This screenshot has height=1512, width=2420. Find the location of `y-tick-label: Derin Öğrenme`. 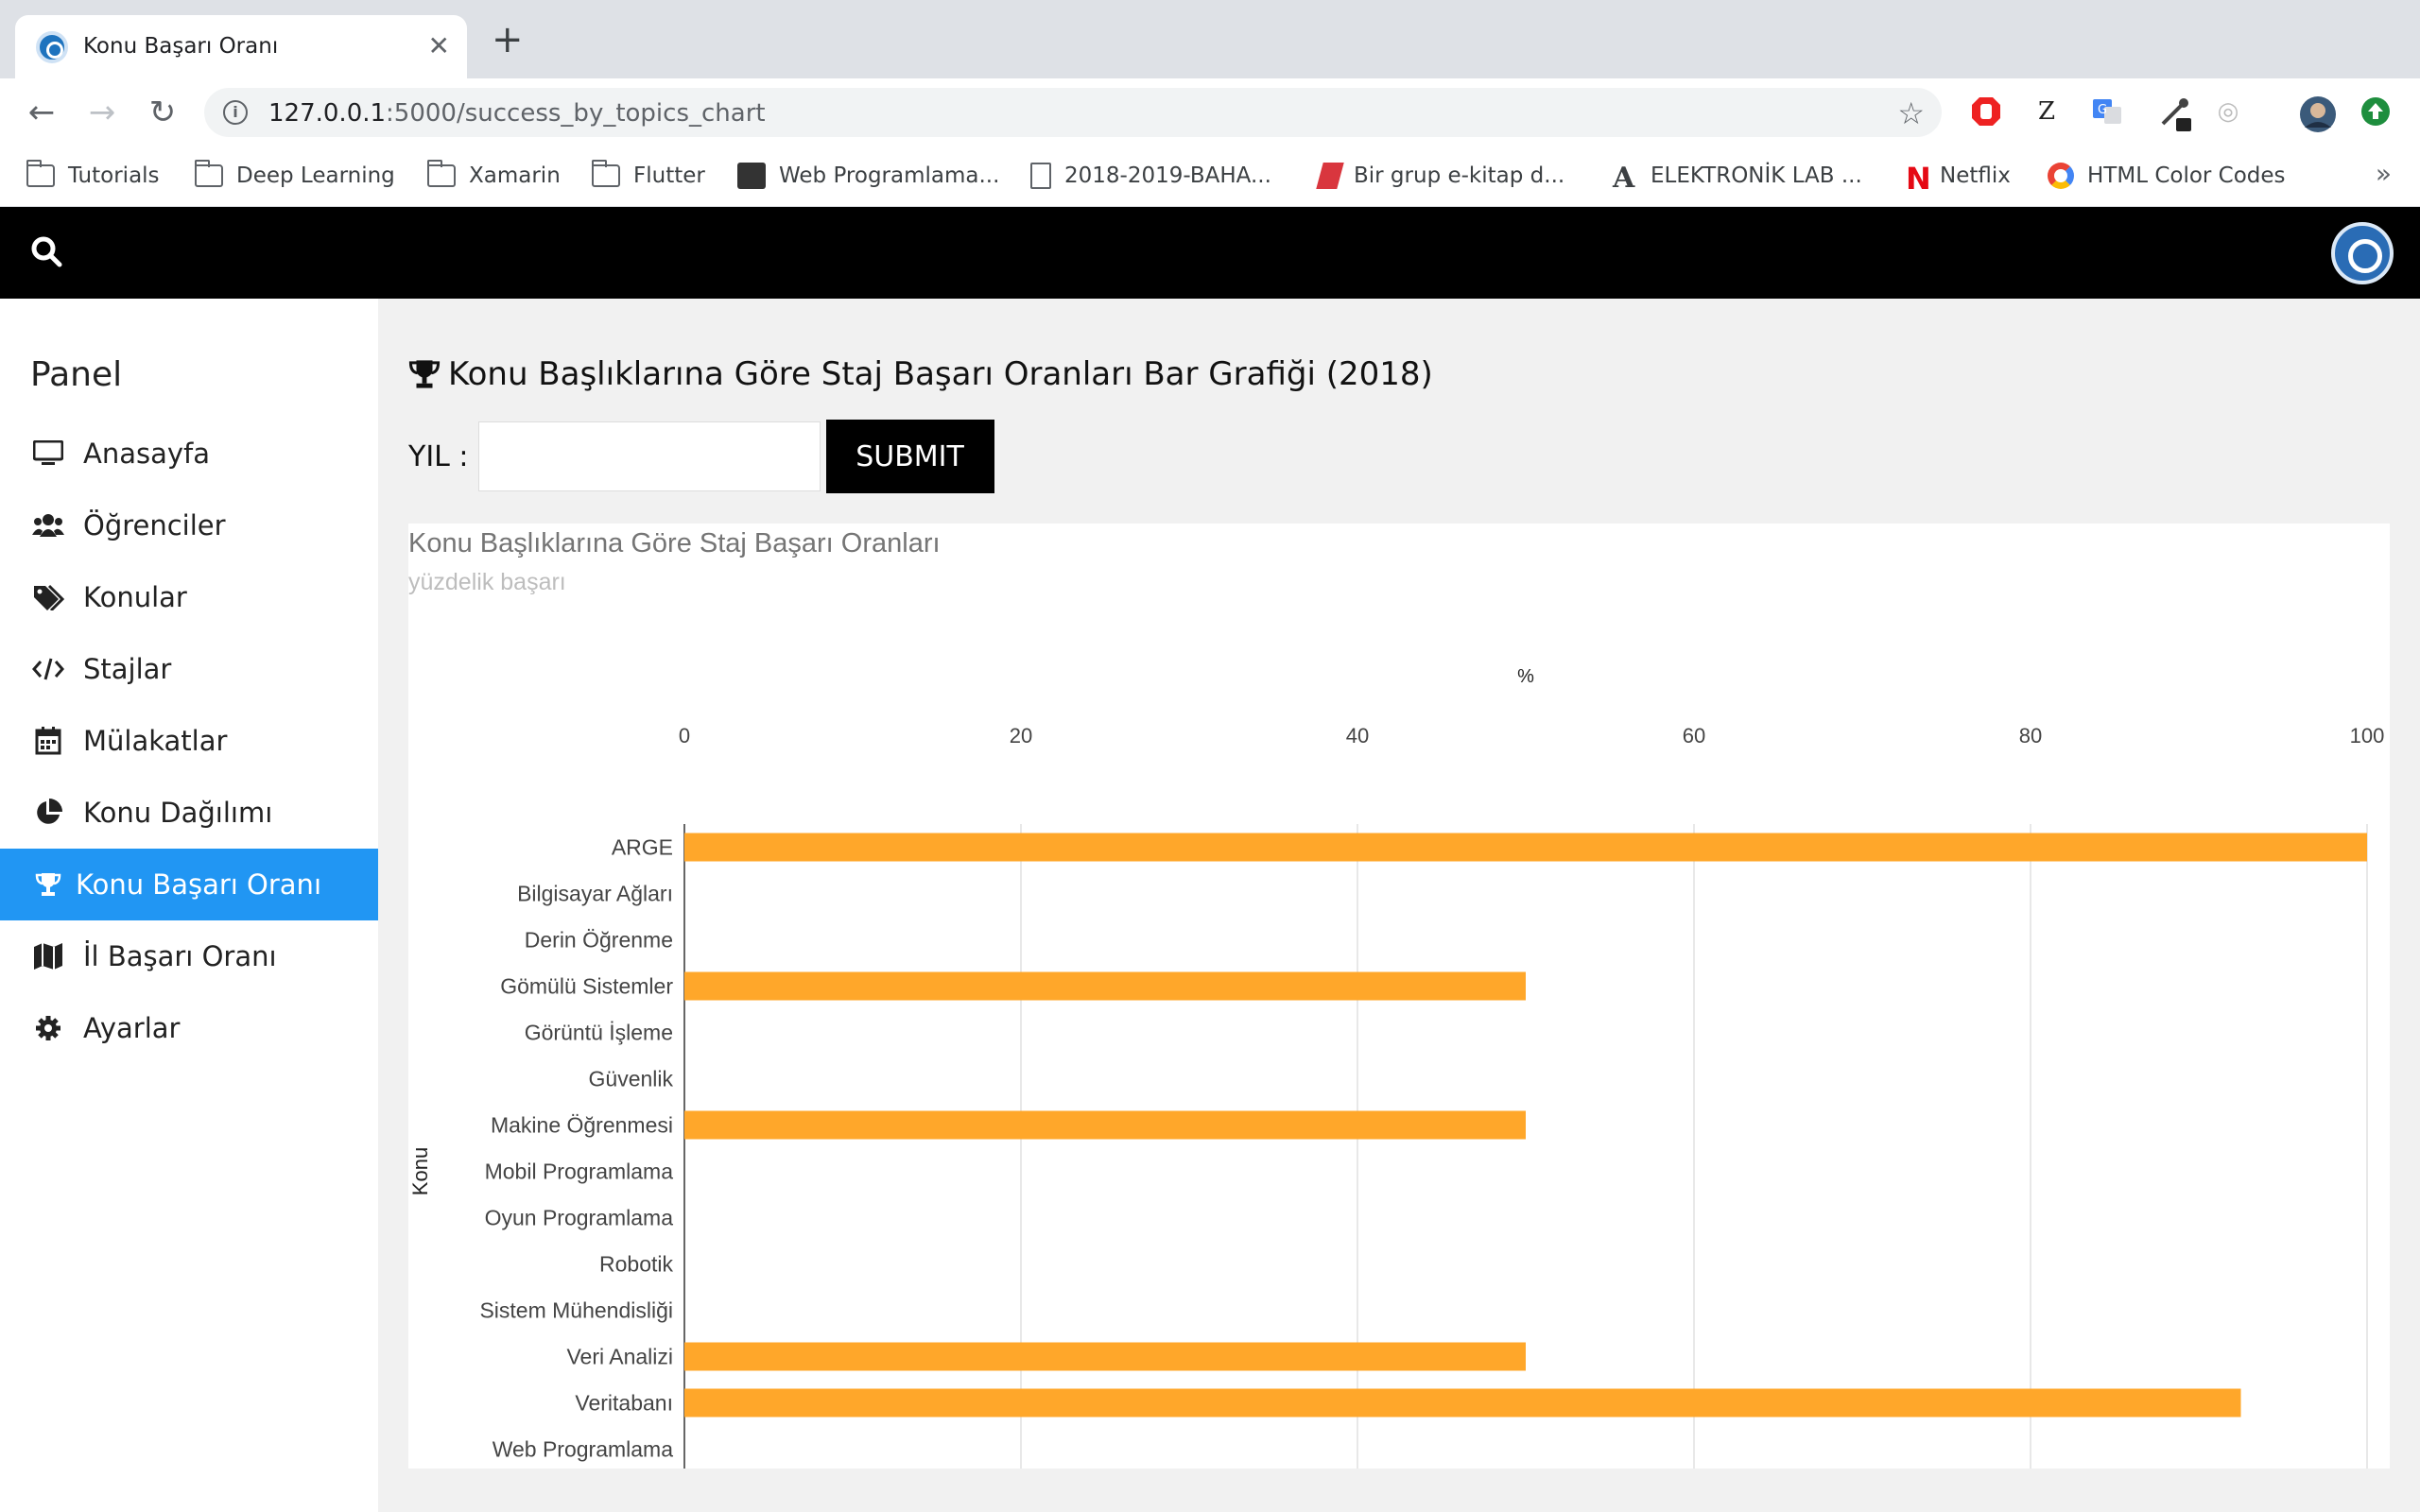

y-tick-label: Derin Öğrenme is located at coordinates (599, 940).